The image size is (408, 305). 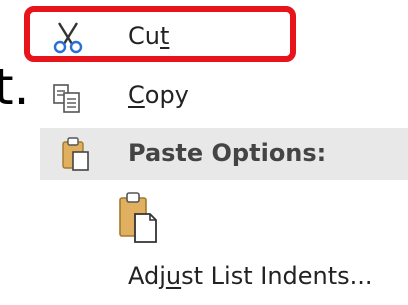 I want to click on paste-clipboard-icon, so click(x=138, y=220).